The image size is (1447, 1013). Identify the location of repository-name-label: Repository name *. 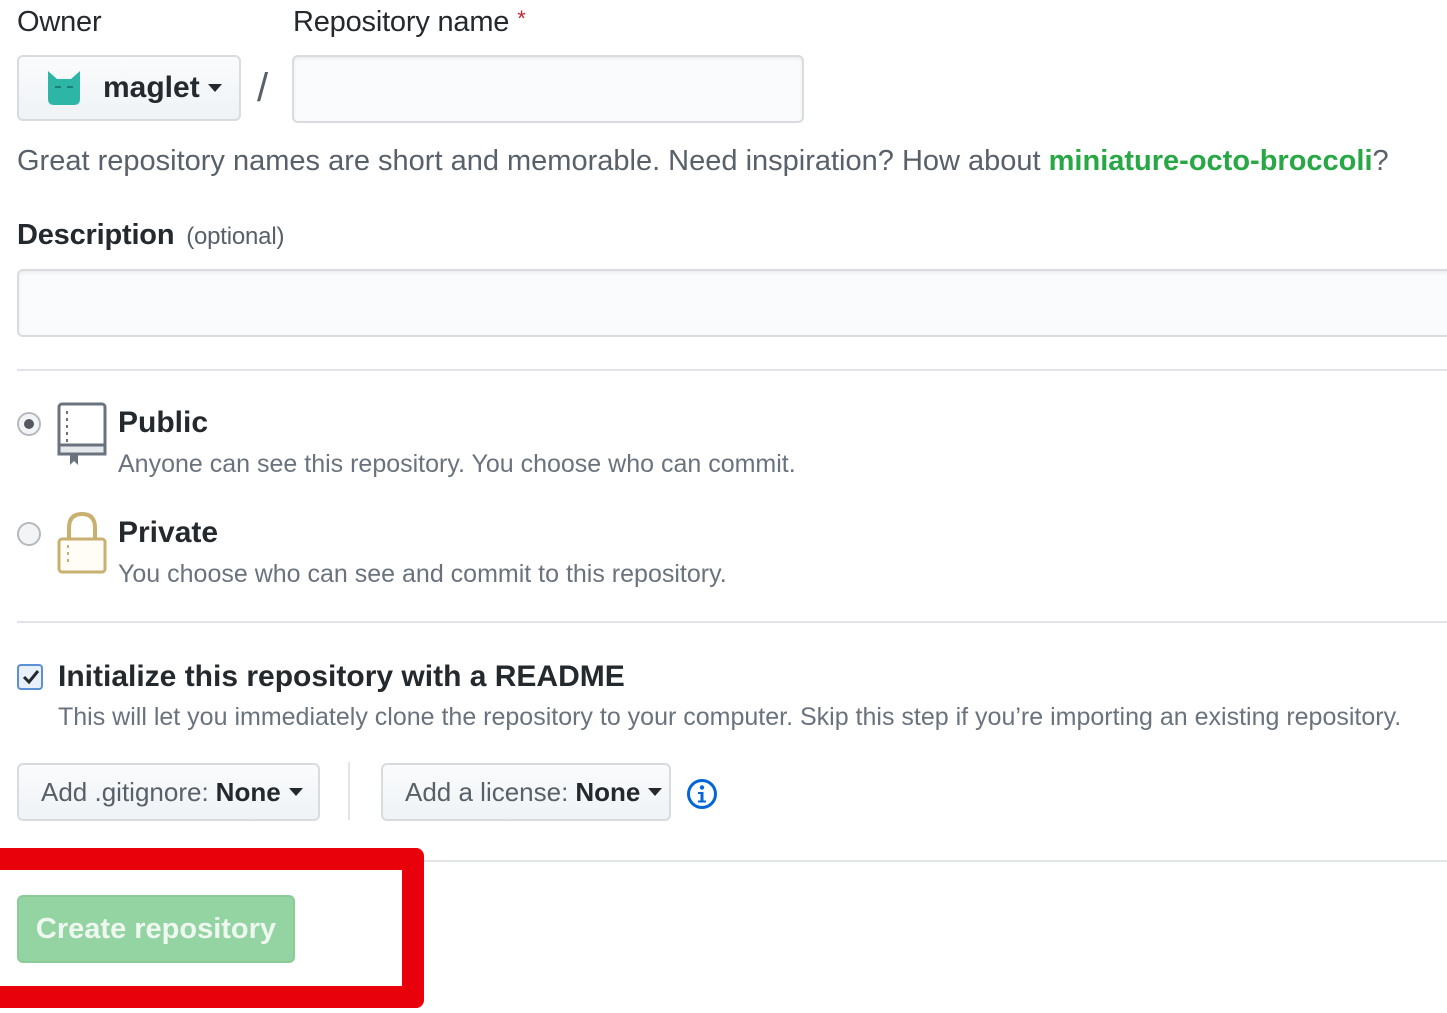
(409, 22).